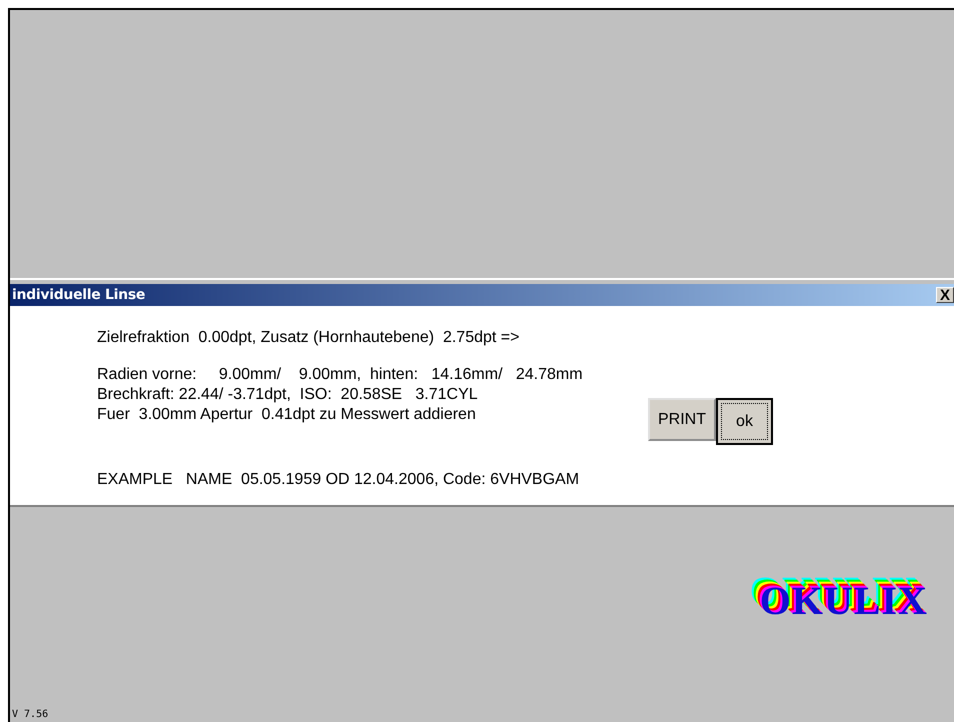  I want to click on window-title: individuelle Linse, so click(79, 295).